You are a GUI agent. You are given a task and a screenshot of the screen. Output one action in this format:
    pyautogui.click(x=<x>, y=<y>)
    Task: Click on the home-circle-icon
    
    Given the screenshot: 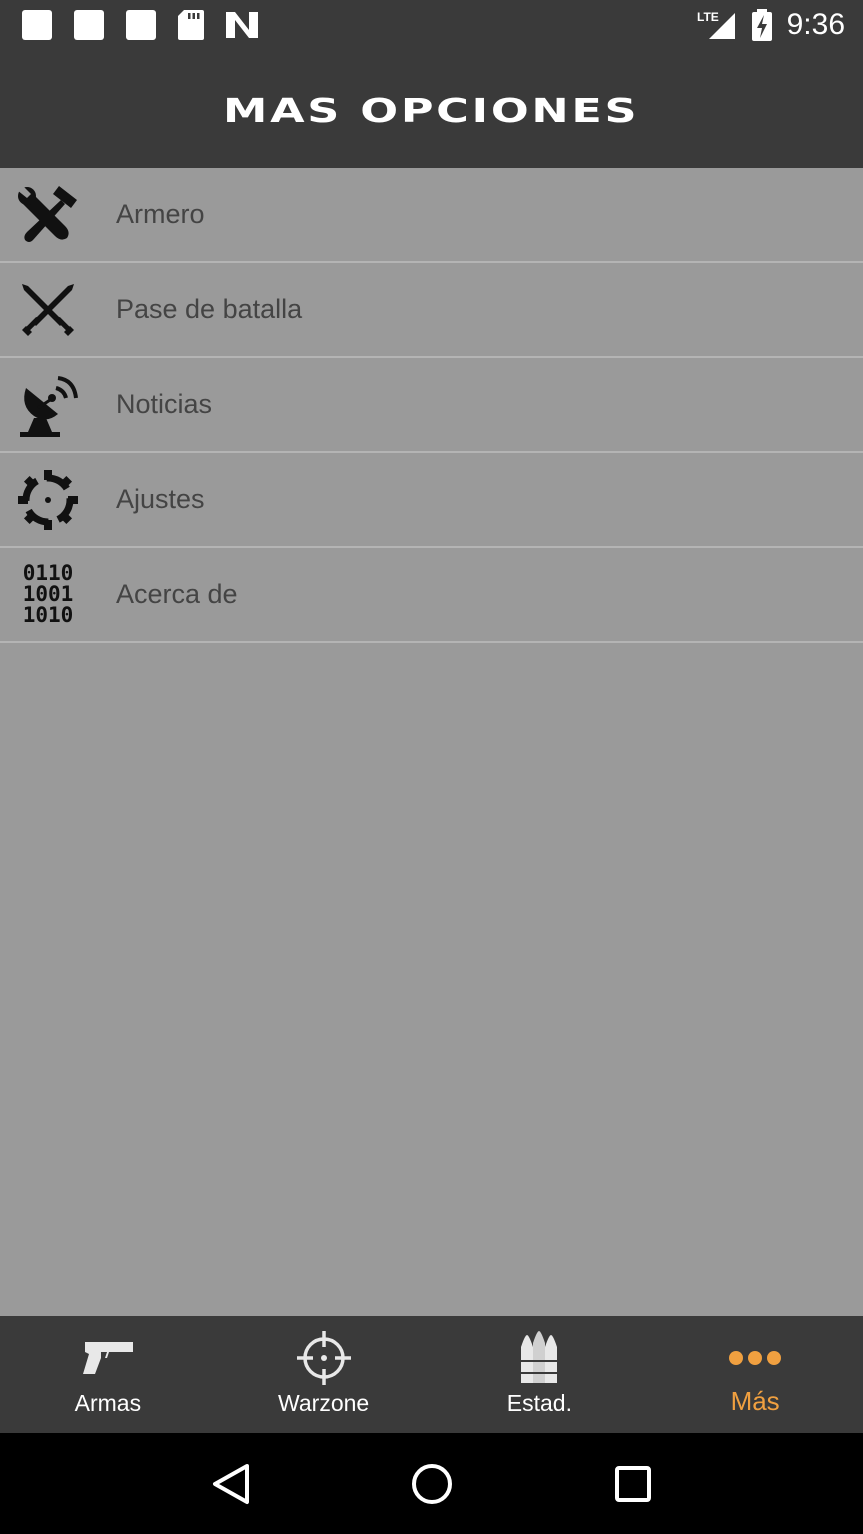 What is the action you would take?
    pyautogui.click(x=431, y=1483)
    